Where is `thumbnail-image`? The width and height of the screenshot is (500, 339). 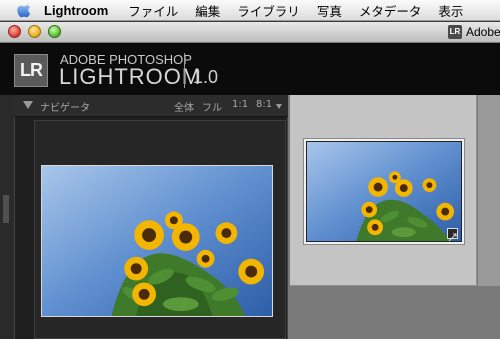 thumbnail-image is located at coordinates (384, 191).